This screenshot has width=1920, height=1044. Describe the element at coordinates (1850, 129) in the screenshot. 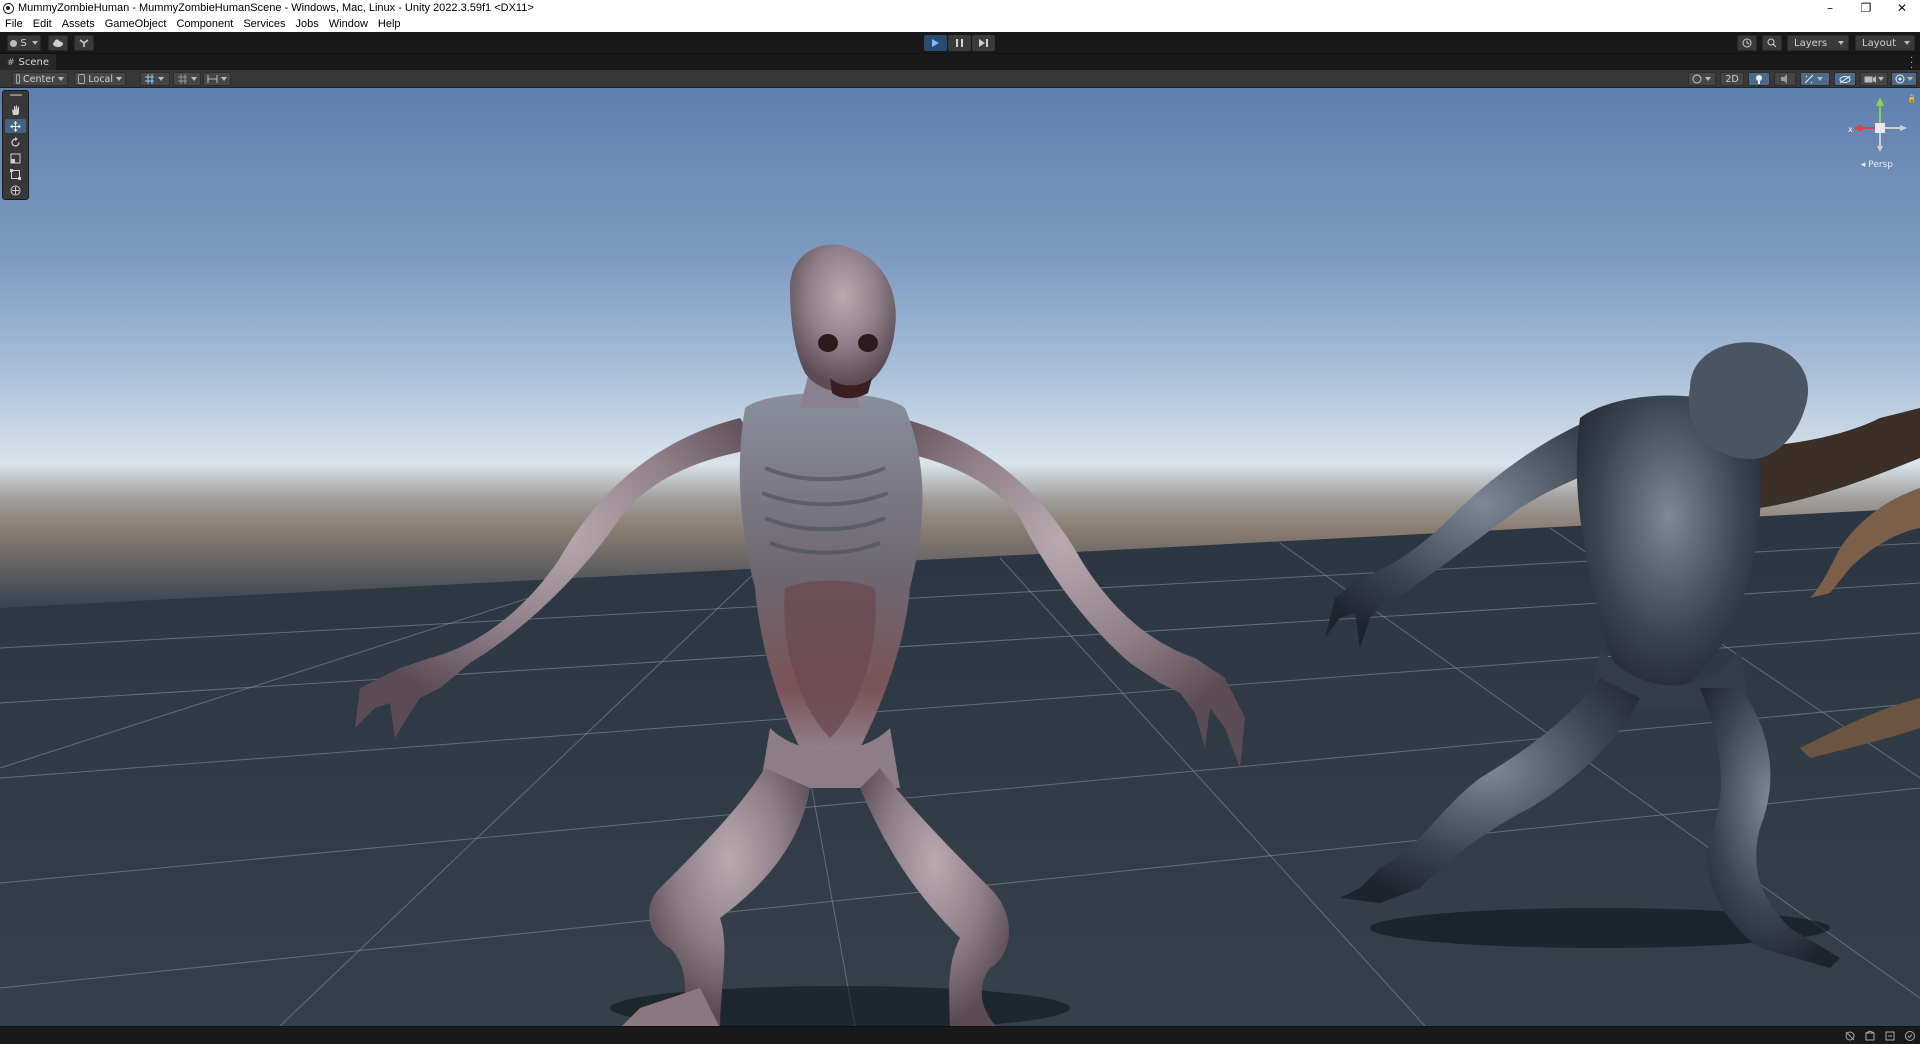

I see `gizmo-x-label: x` at that location.